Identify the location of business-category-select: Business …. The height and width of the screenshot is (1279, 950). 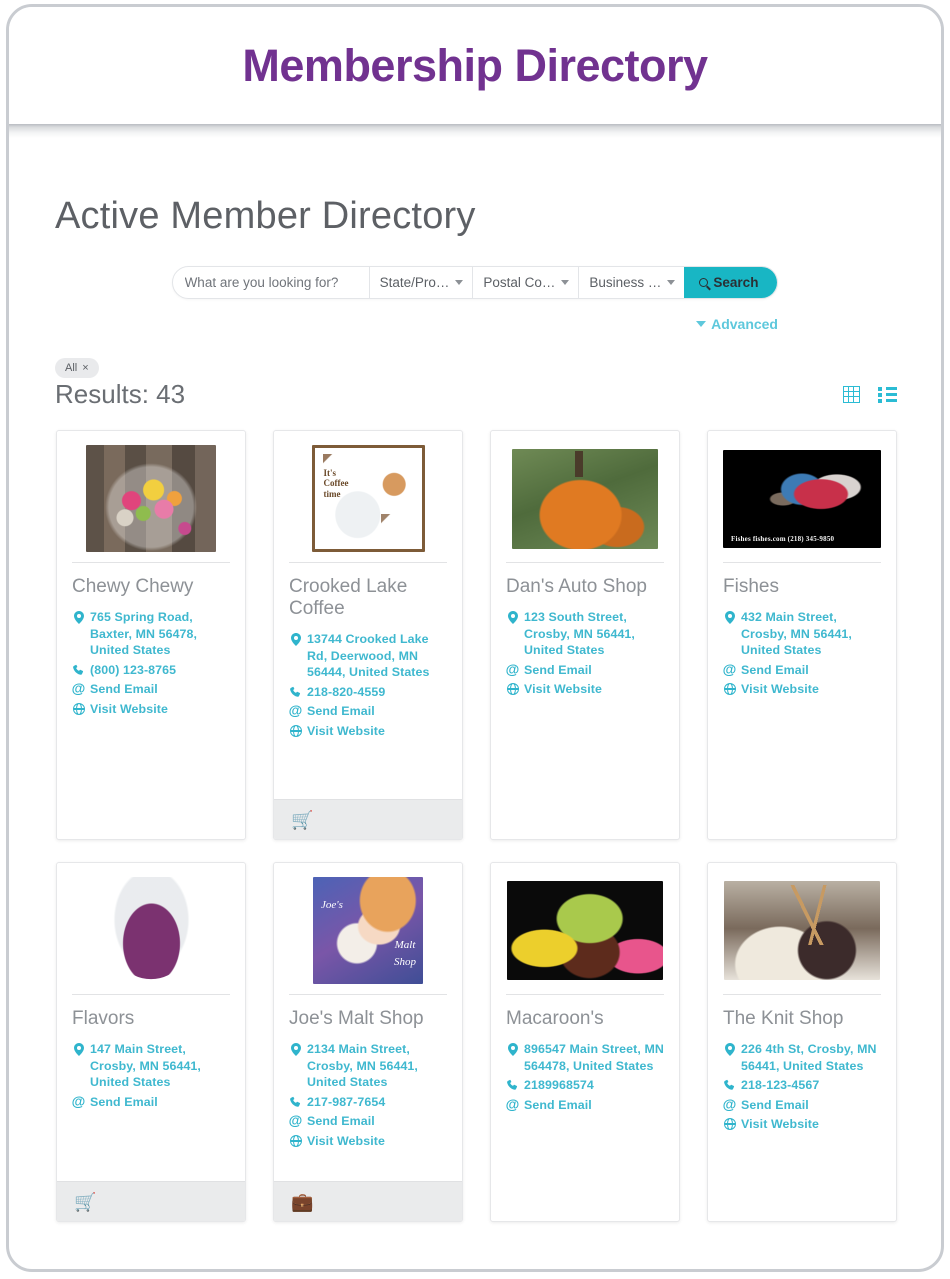
(631, 282).